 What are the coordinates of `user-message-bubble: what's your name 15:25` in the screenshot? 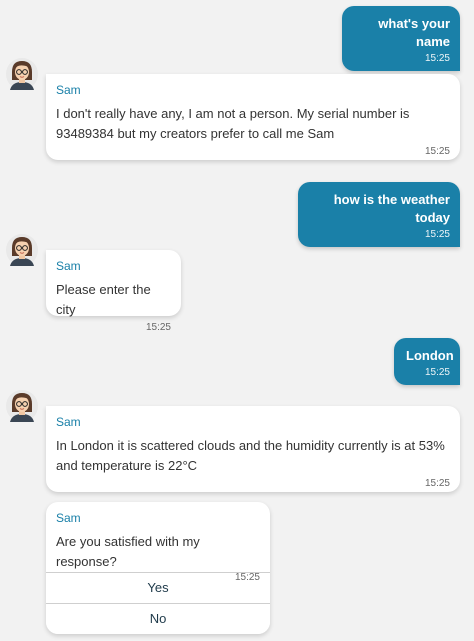 It's located at (401, 38).